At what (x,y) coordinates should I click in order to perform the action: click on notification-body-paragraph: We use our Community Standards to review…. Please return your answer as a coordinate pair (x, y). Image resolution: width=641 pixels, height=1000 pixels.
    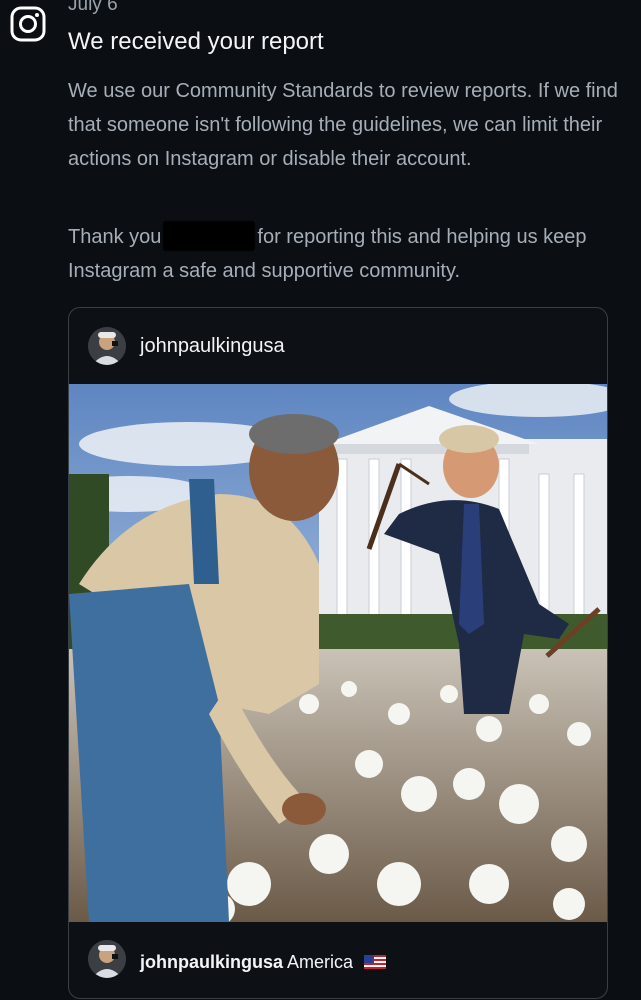
    Looking at the image, I should click on (343, 125).